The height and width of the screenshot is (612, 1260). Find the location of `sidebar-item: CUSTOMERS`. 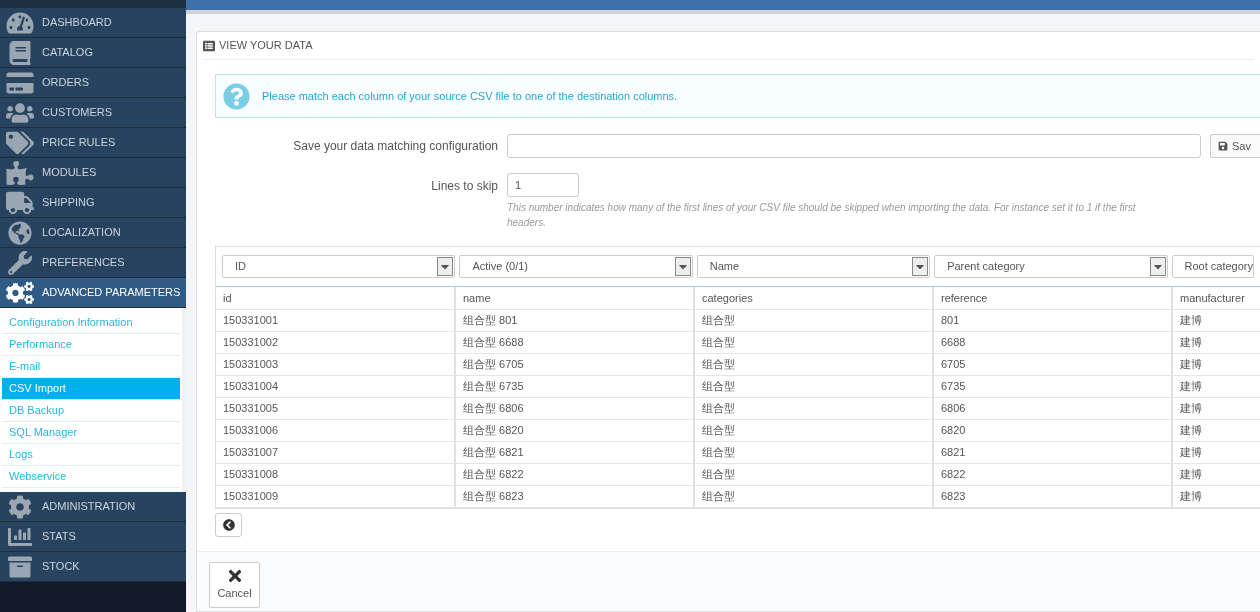

sidebar-item: CUSTOMERS is located at coordinates (93, 113).